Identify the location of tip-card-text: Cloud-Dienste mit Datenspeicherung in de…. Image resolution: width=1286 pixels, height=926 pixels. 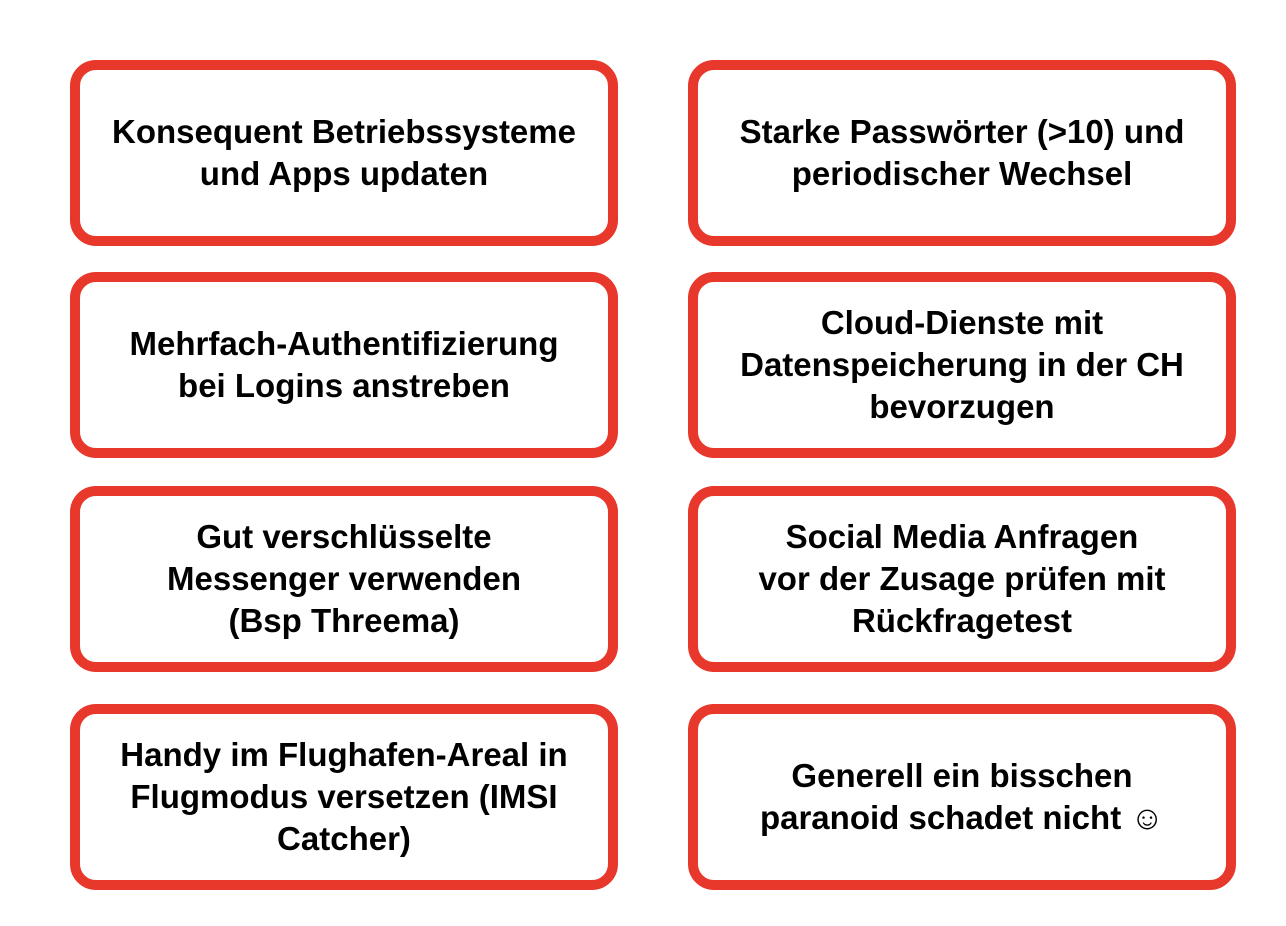
(962, 364).